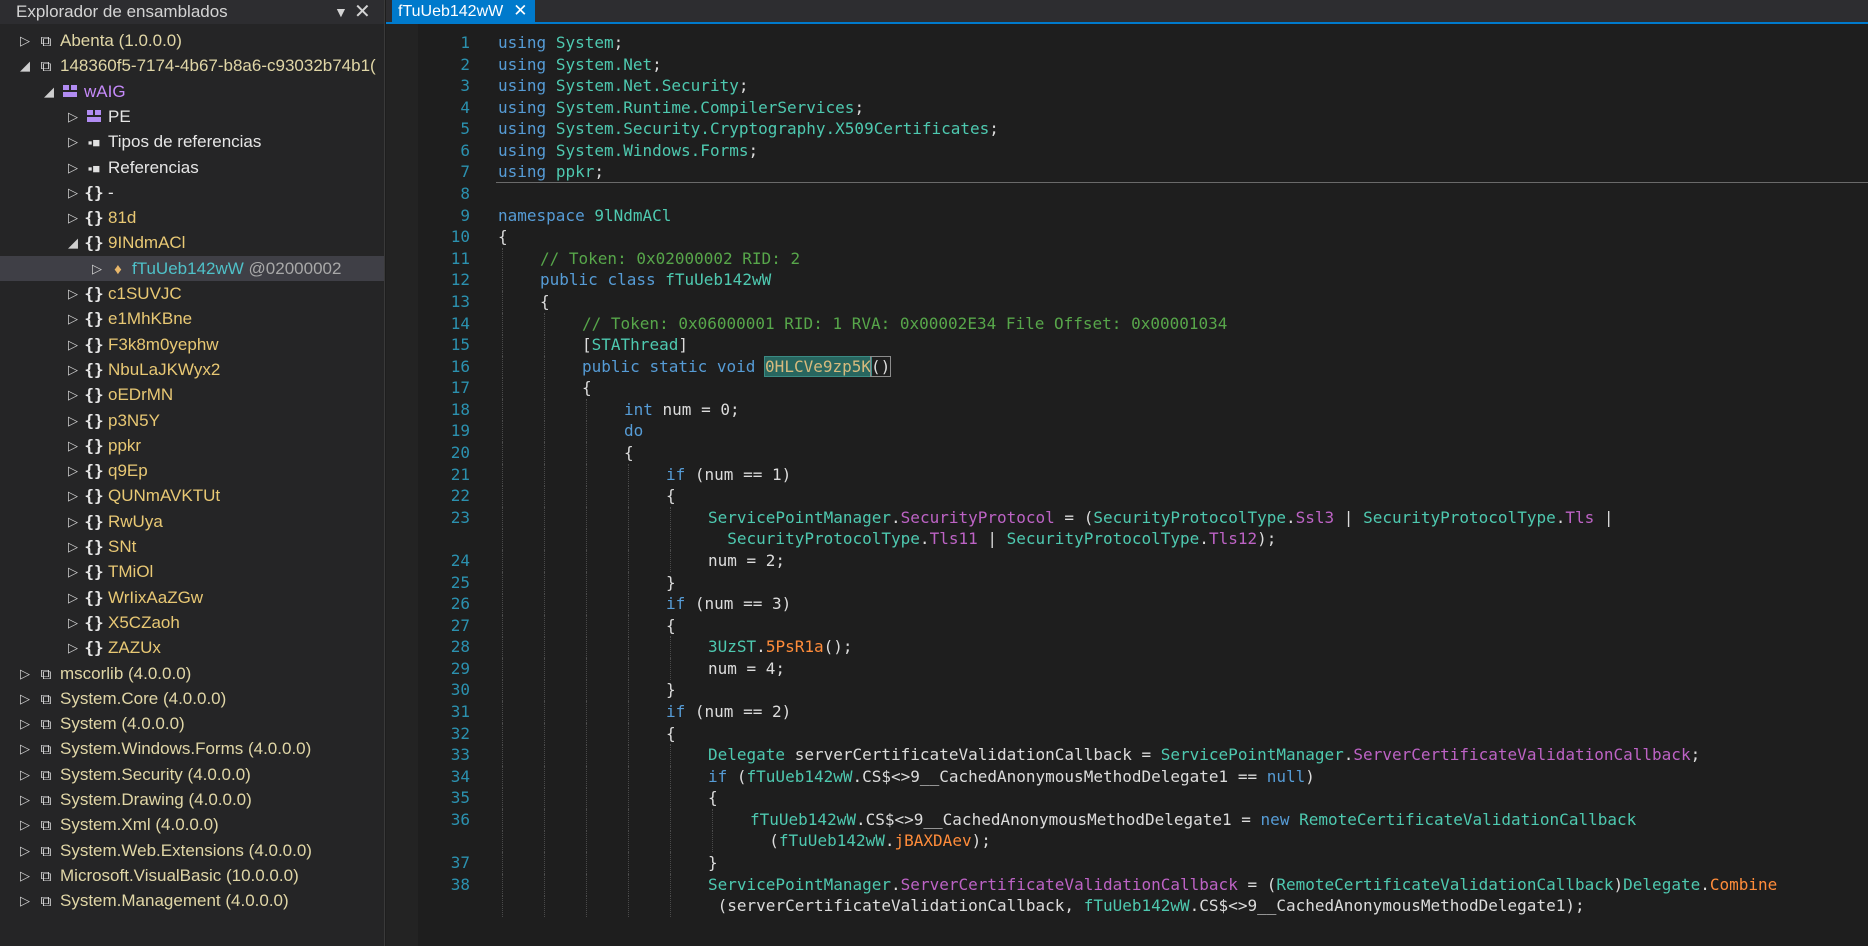 This screenshot has height=948, width=1872. Describe the element at coordinates (1522, 755) in the screenshot. I see `code-token: ServerCertificateValidationCallback` at that location.